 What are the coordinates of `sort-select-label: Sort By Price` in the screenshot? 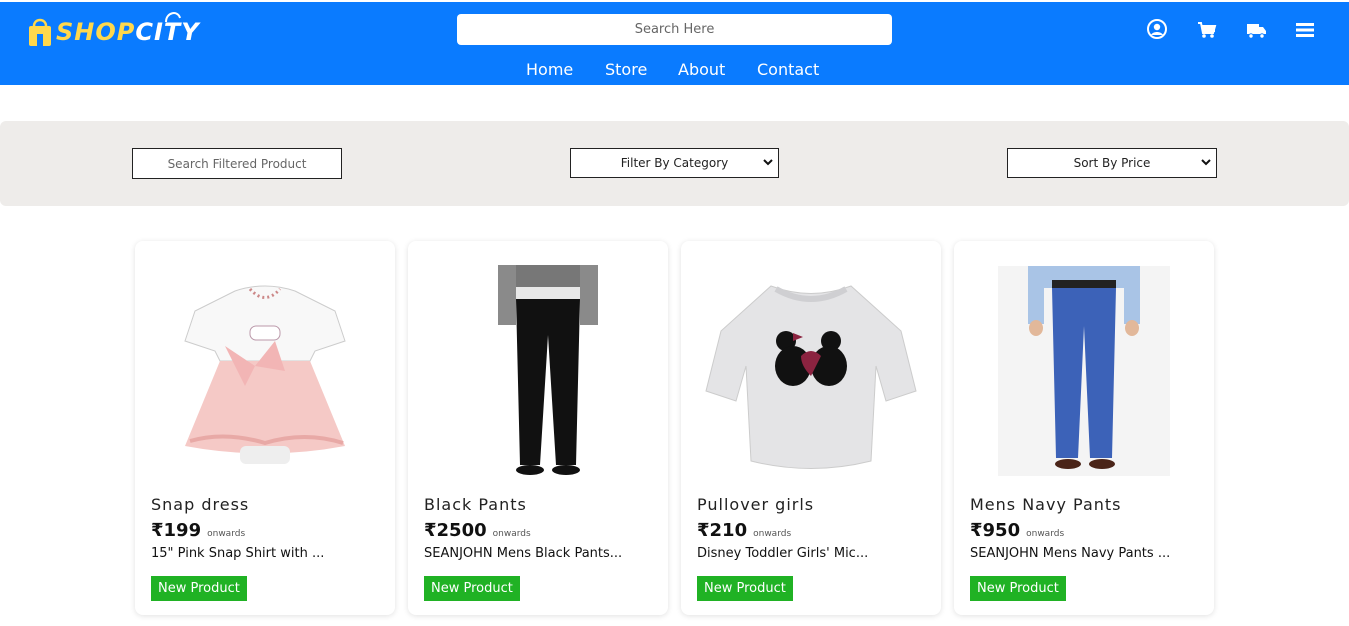 It's located at (1112, 163).